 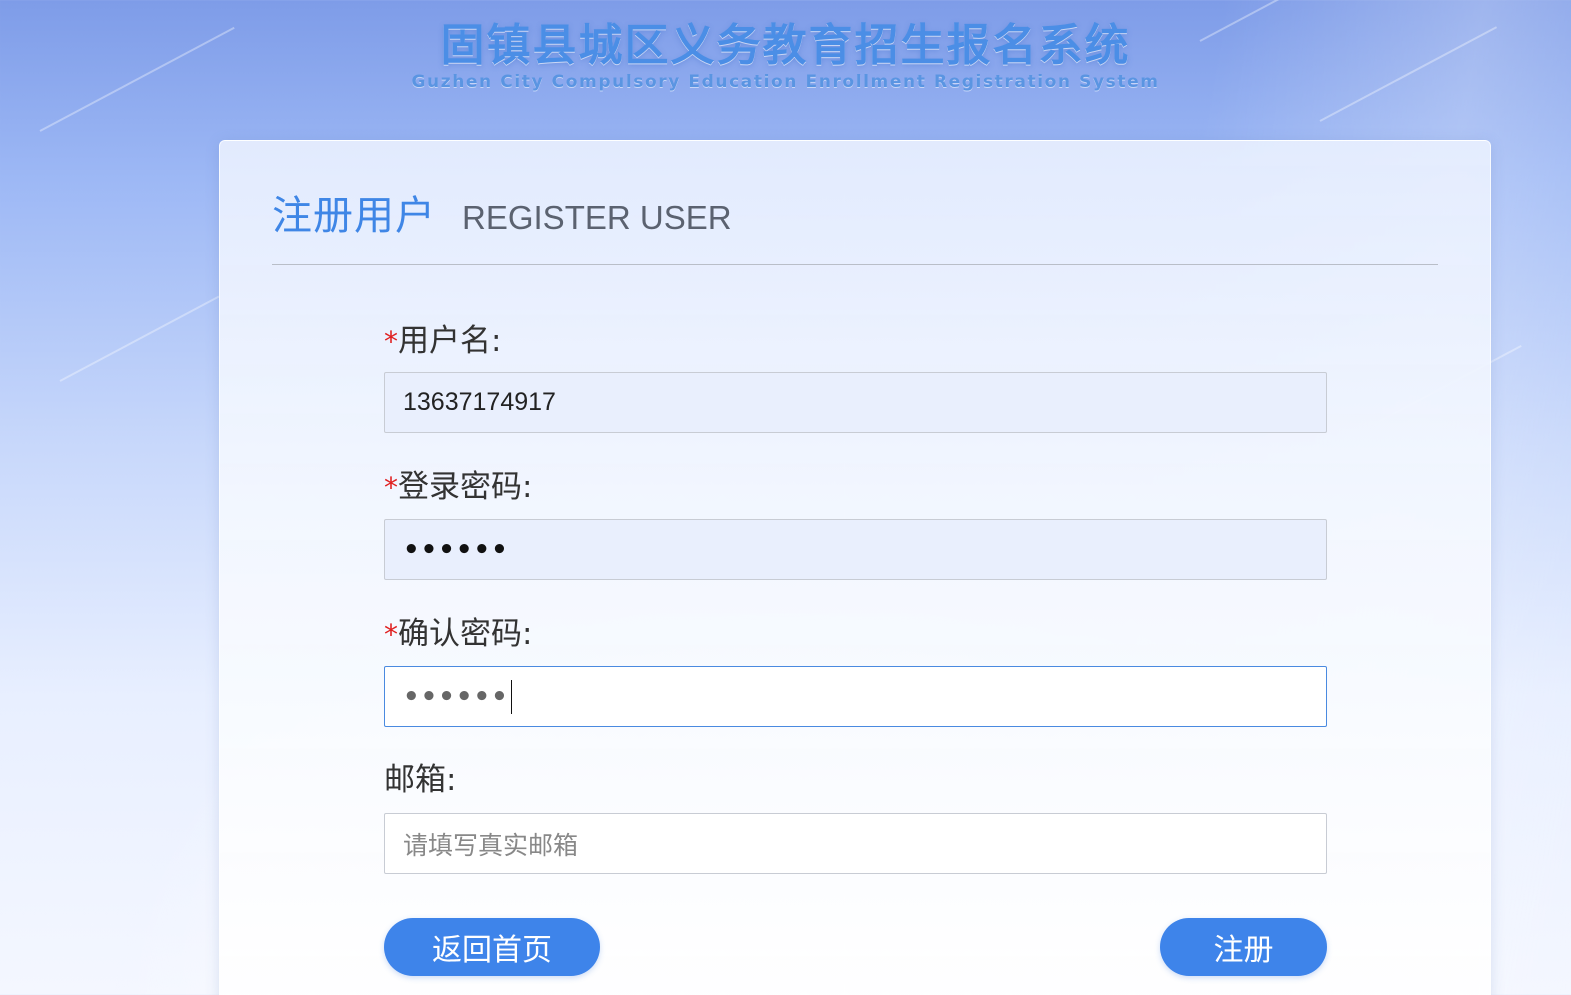 What do you see at coordinates (491, 845) in the screenshot?
I see `email-placeholder: 请填写真实邮箱` at bounding box center [491, 845].